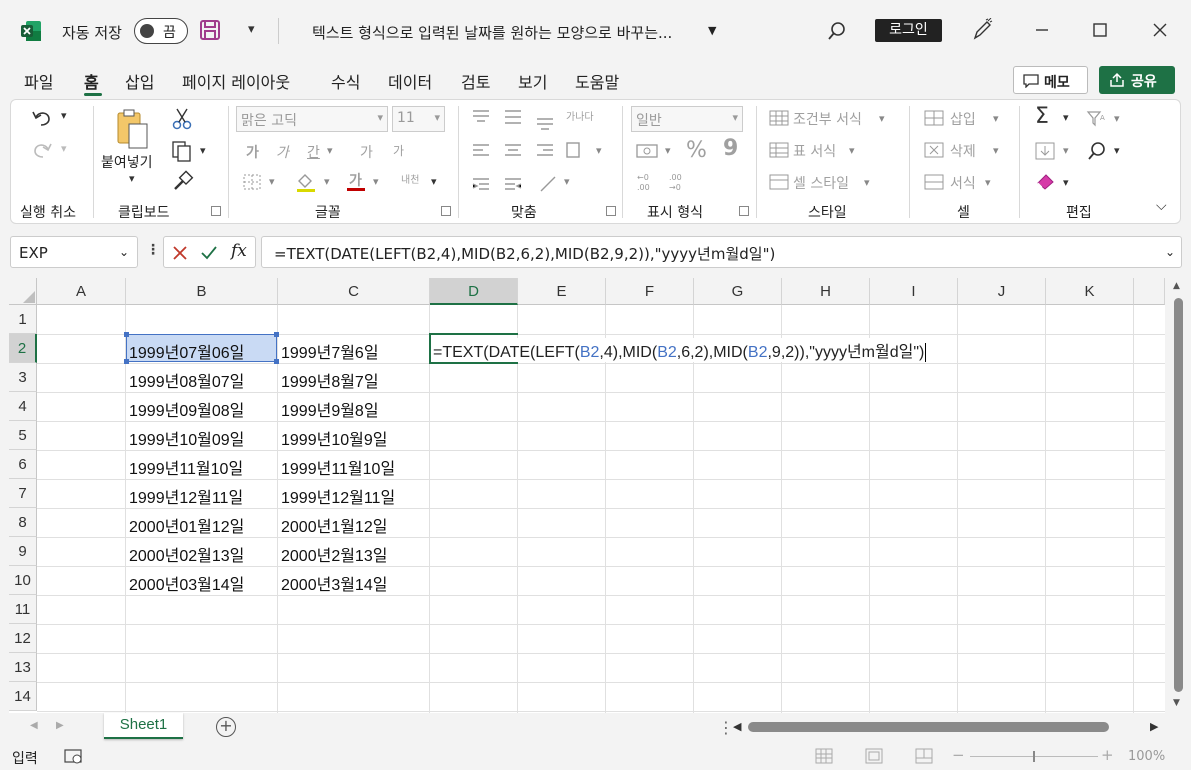  I want to click on row-header-14: 14, so click(23, 696).